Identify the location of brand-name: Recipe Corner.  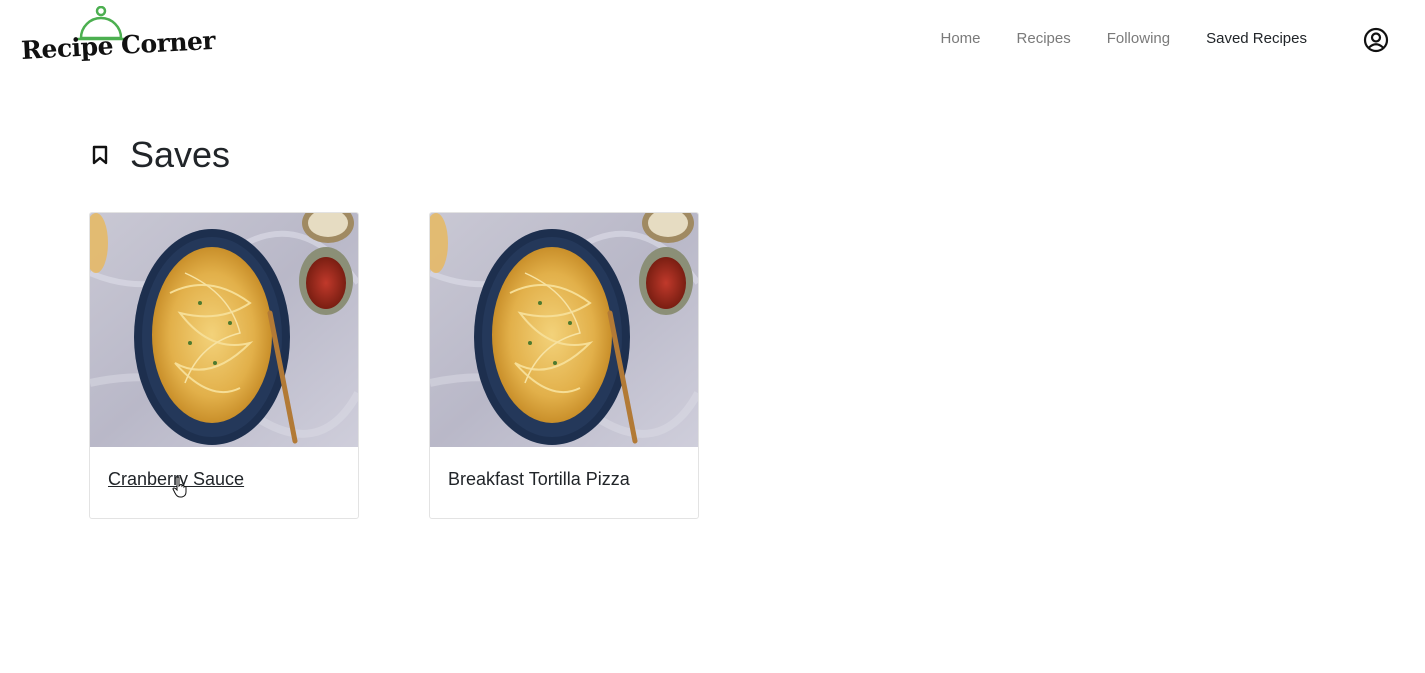
(118, 45).